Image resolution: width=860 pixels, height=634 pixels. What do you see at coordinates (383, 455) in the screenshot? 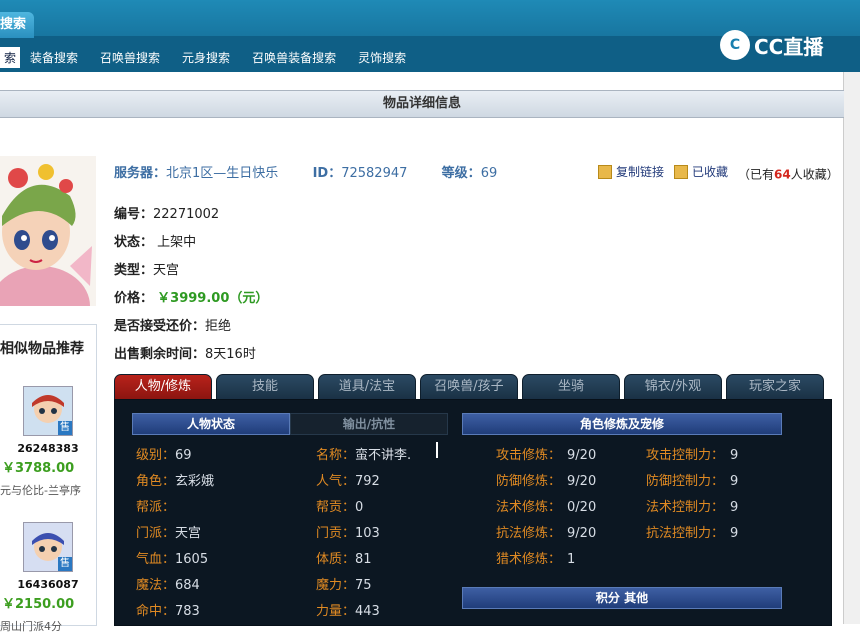
I see `stat-value: 蛮不讲李.` at bounding box center [383, 455].